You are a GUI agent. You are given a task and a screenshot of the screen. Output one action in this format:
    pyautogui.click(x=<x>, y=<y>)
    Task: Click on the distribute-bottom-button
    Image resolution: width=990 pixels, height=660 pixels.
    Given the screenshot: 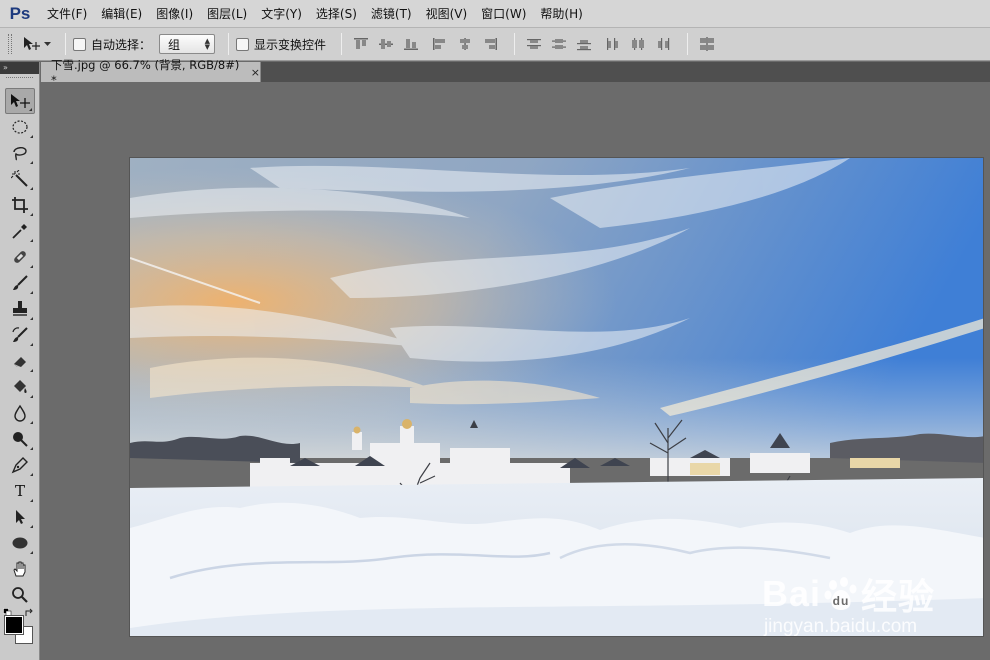 What is the action you would take?
    pyautogui.click(x=584, y=44)
    